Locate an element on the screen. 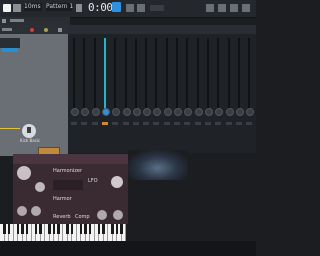 The height and width of the screenshot is (256, 320). record-mode-button is located at coordinates (116, 7).